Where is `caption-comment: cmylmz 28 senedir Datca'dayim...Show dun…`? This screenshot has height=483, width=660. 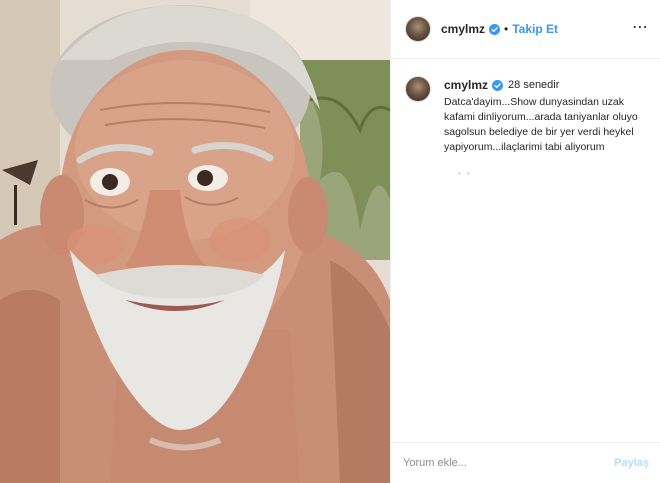
caption-comment: cmylmz 28 senedir Datca'dayim...Show dun… is located at coordinates (526, 115).